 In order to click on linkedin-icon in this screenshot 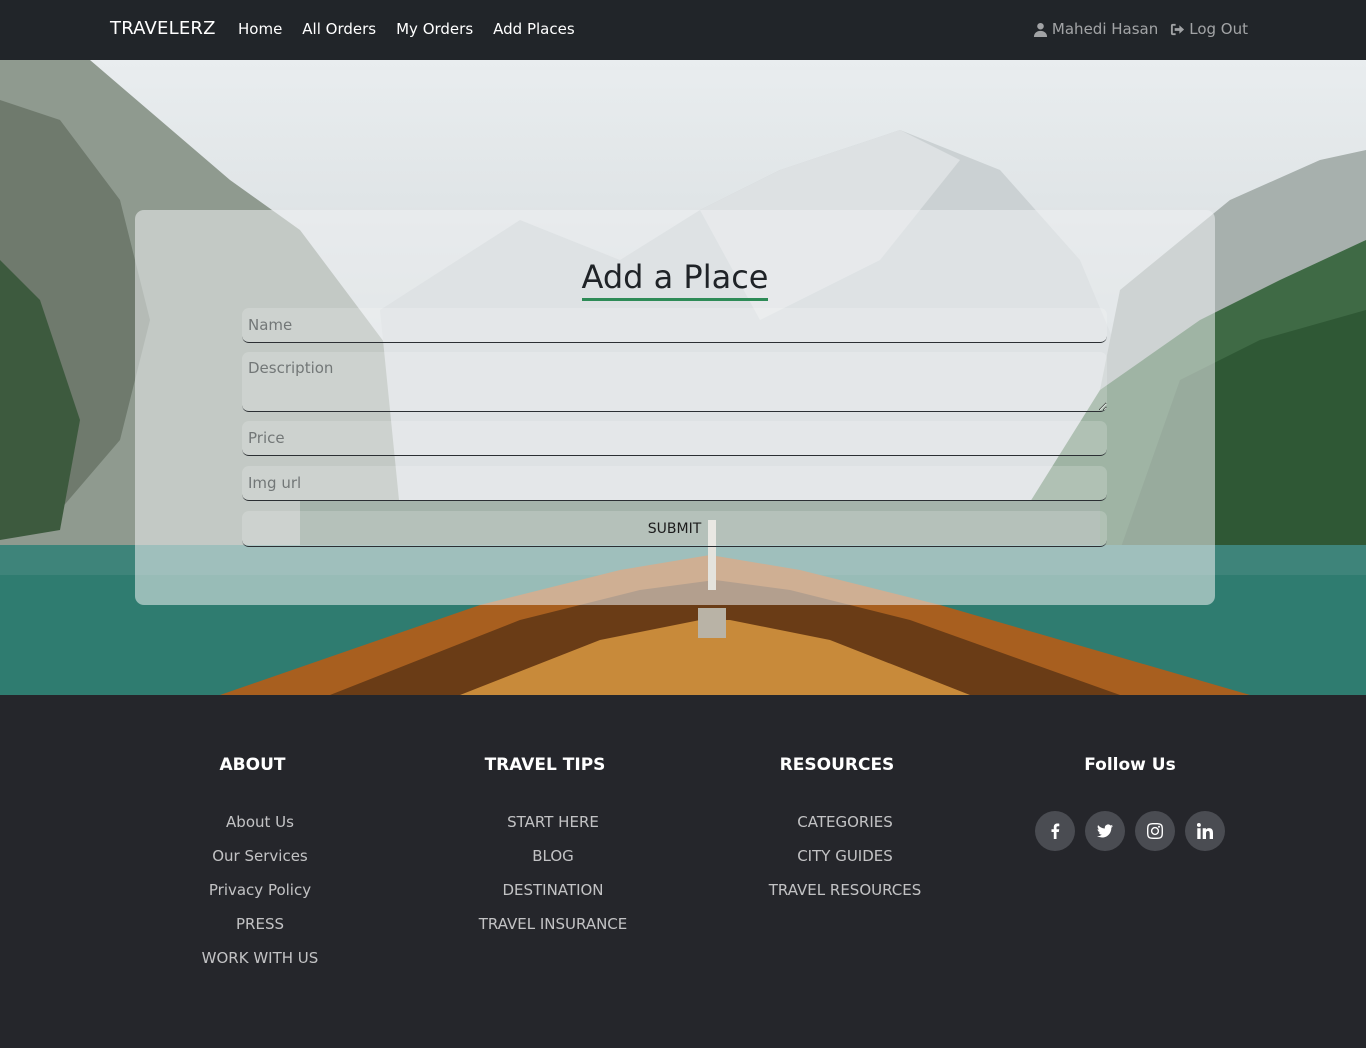, I will do `click(1205, 831)`.